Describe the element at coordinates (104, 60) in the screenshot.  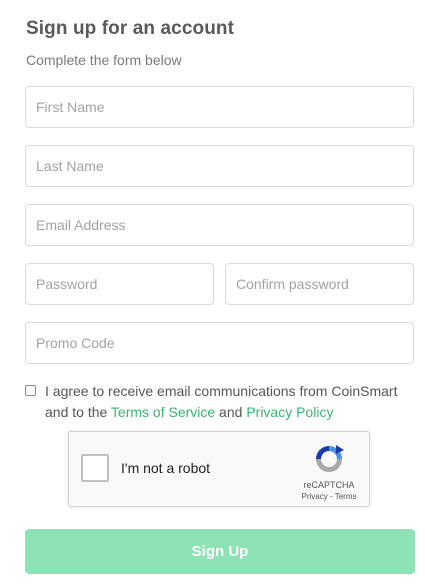
I see `page-subtitle: Complete the form below` at that location.